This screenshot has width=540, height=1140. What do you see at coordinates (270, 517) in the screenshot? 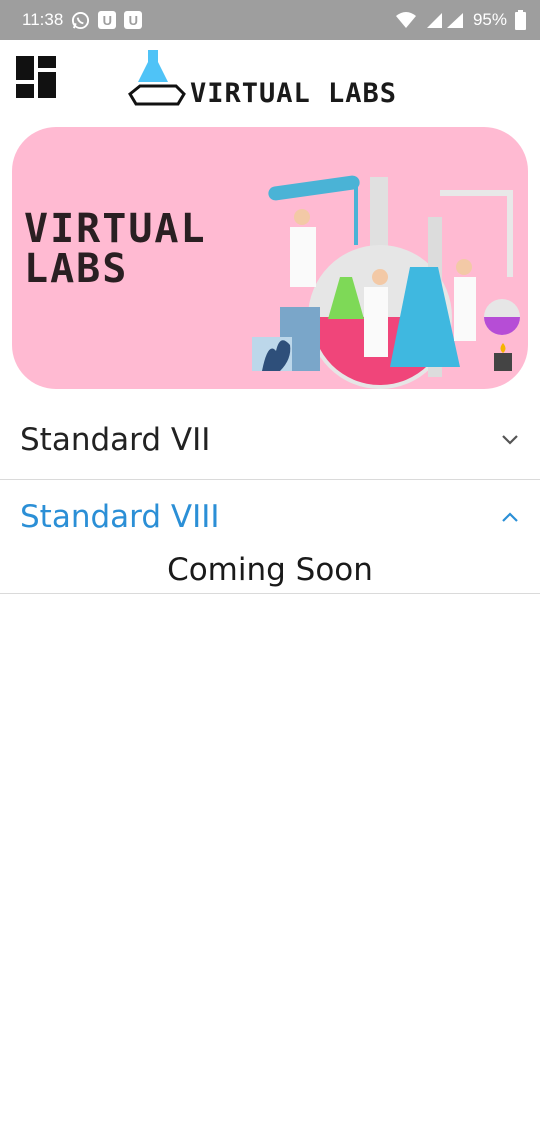
I see `accordion-standard-viii: Standard VIII` at bounding box center [270, 517].